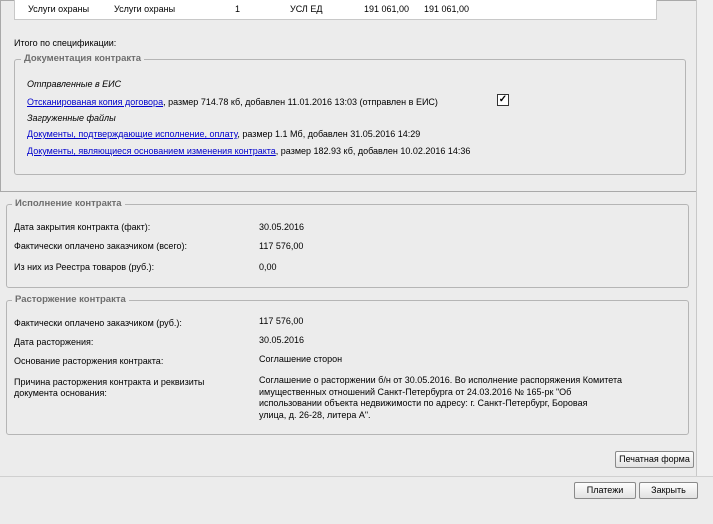  Describe the element at coordinates (654, 459) in the screenshot. I see `print-form-button: Печатная форма` at that location.